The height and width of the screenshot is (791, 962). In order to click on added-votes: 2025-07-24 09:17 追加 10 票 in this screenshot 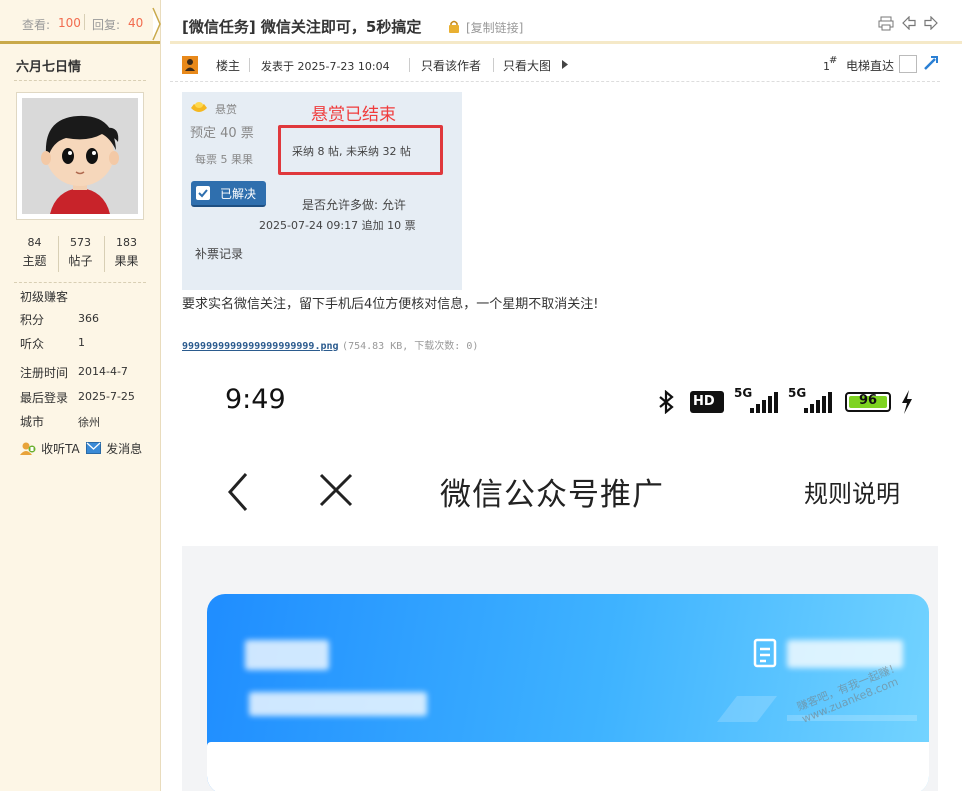, I will do `click(337, 225)`.